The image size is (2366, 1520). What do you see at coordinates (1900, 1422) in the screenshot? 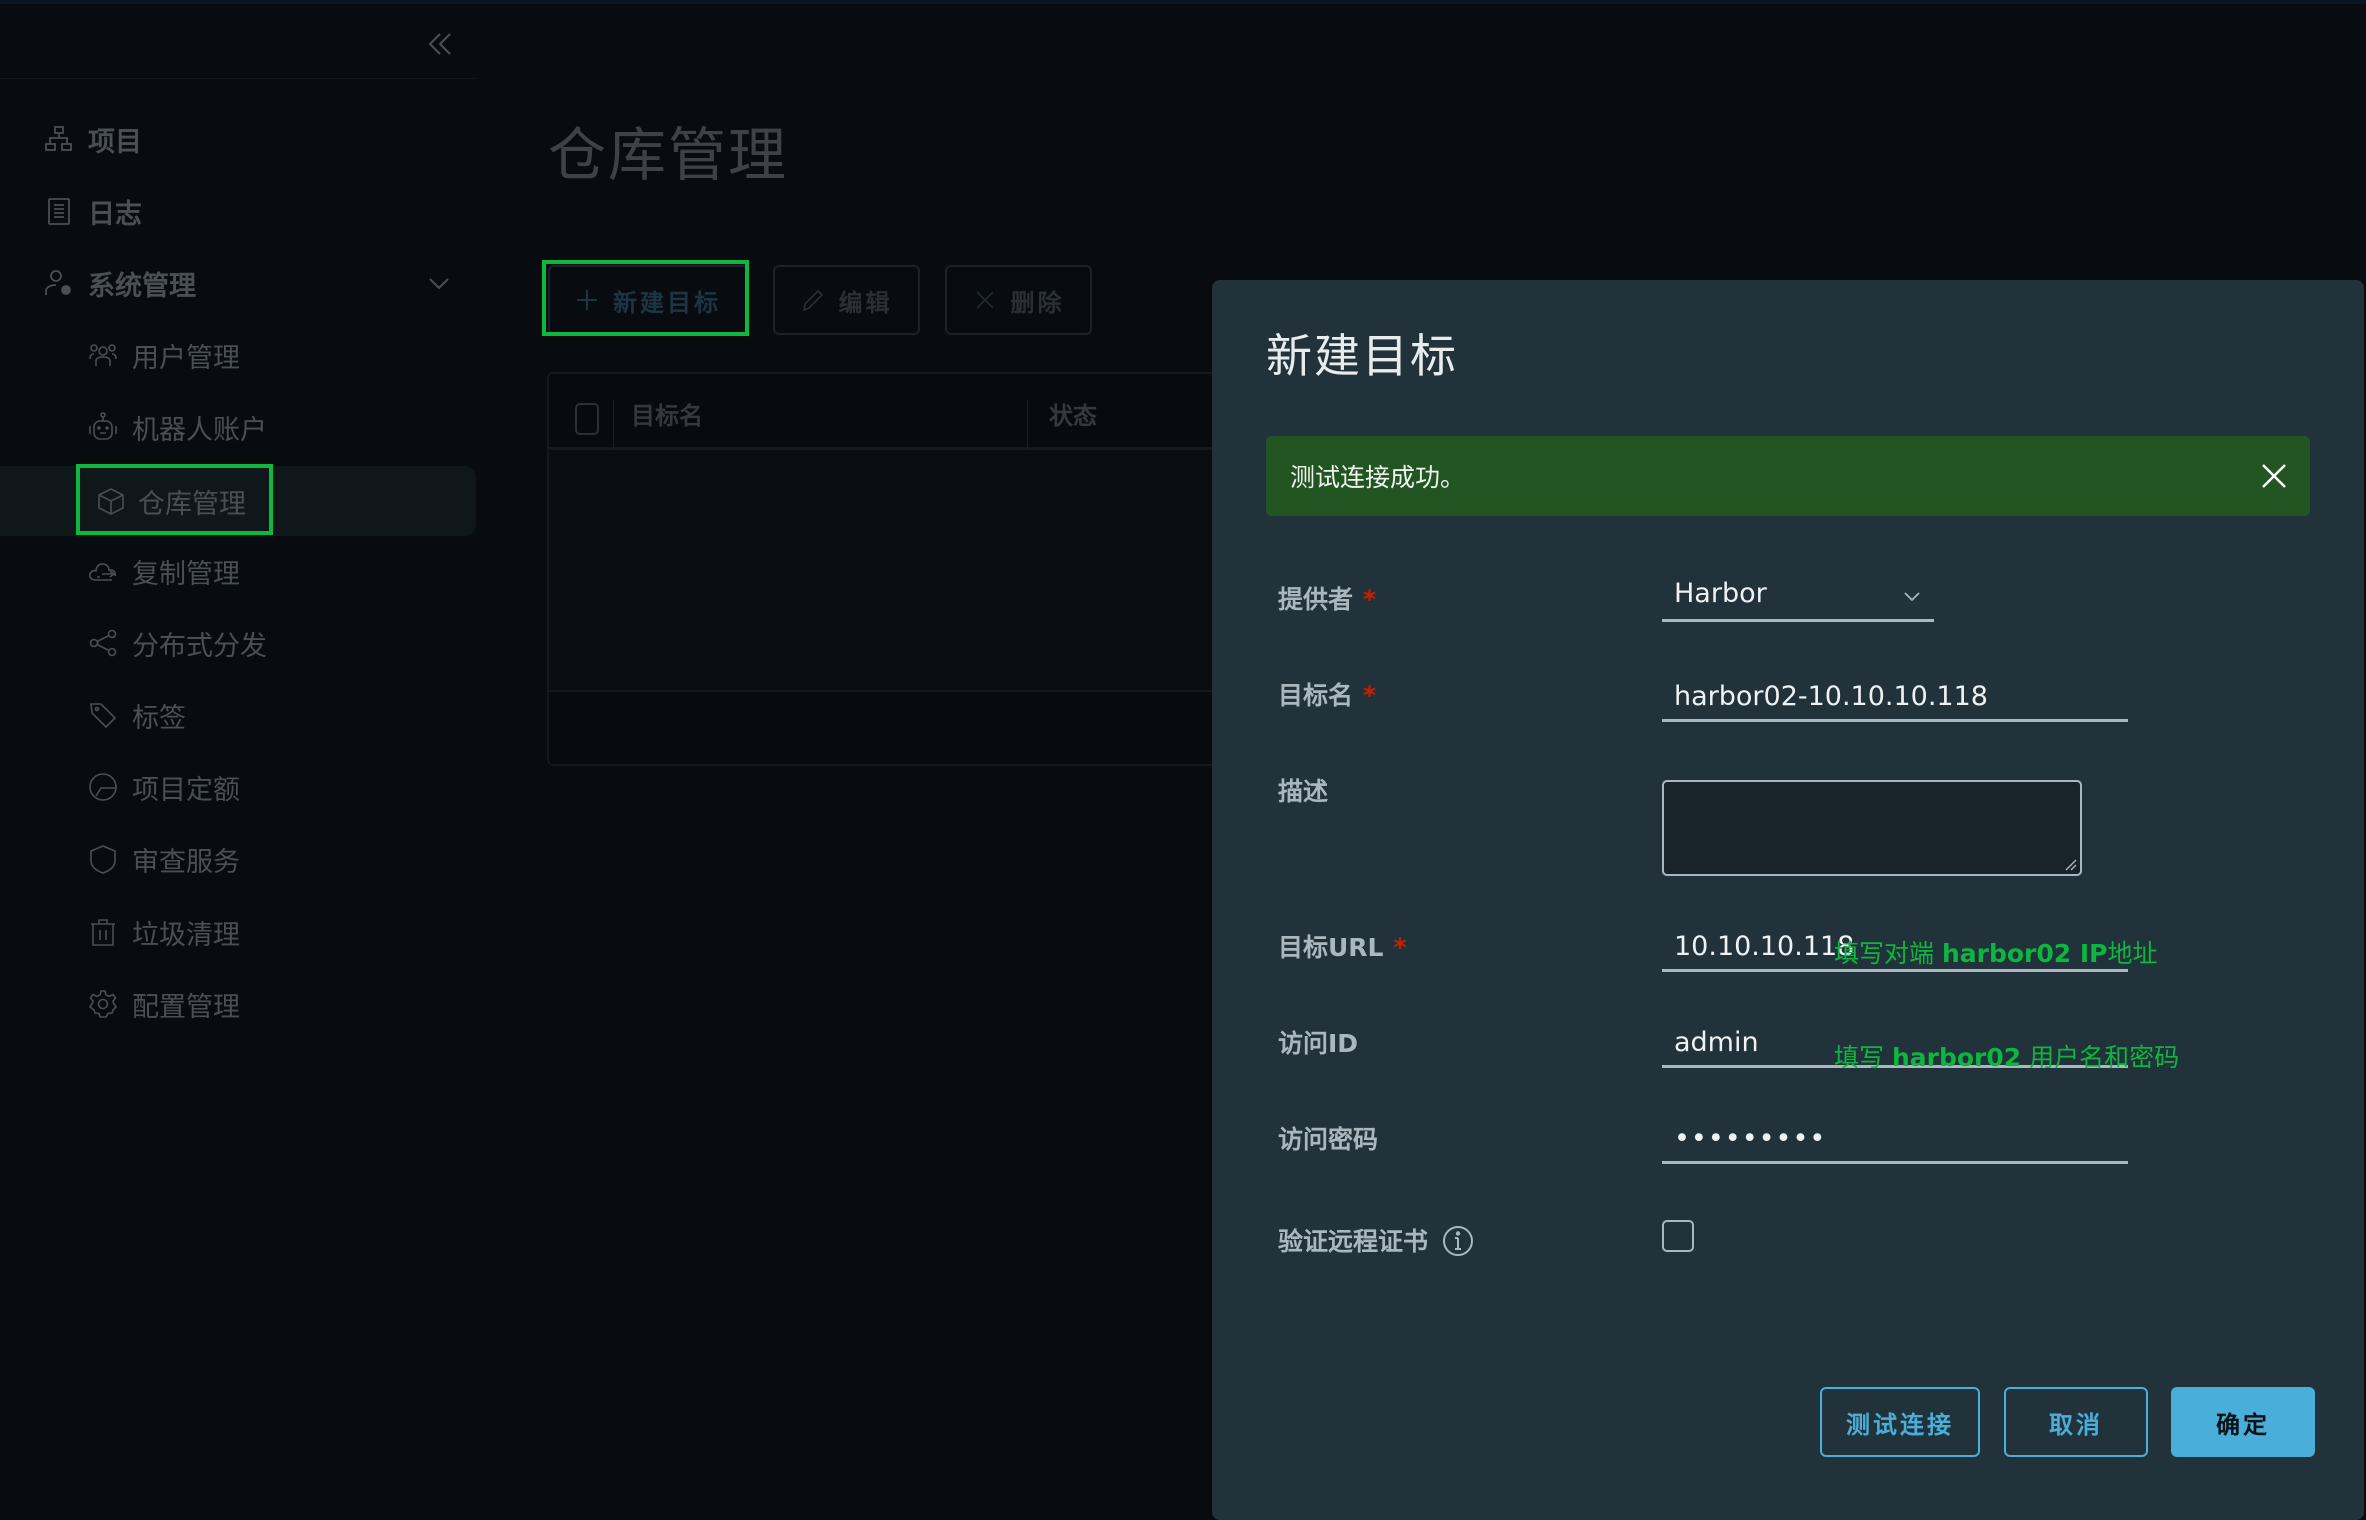
I see `test-connection-button: 测试连接` at bounding box center [1900, 1422].